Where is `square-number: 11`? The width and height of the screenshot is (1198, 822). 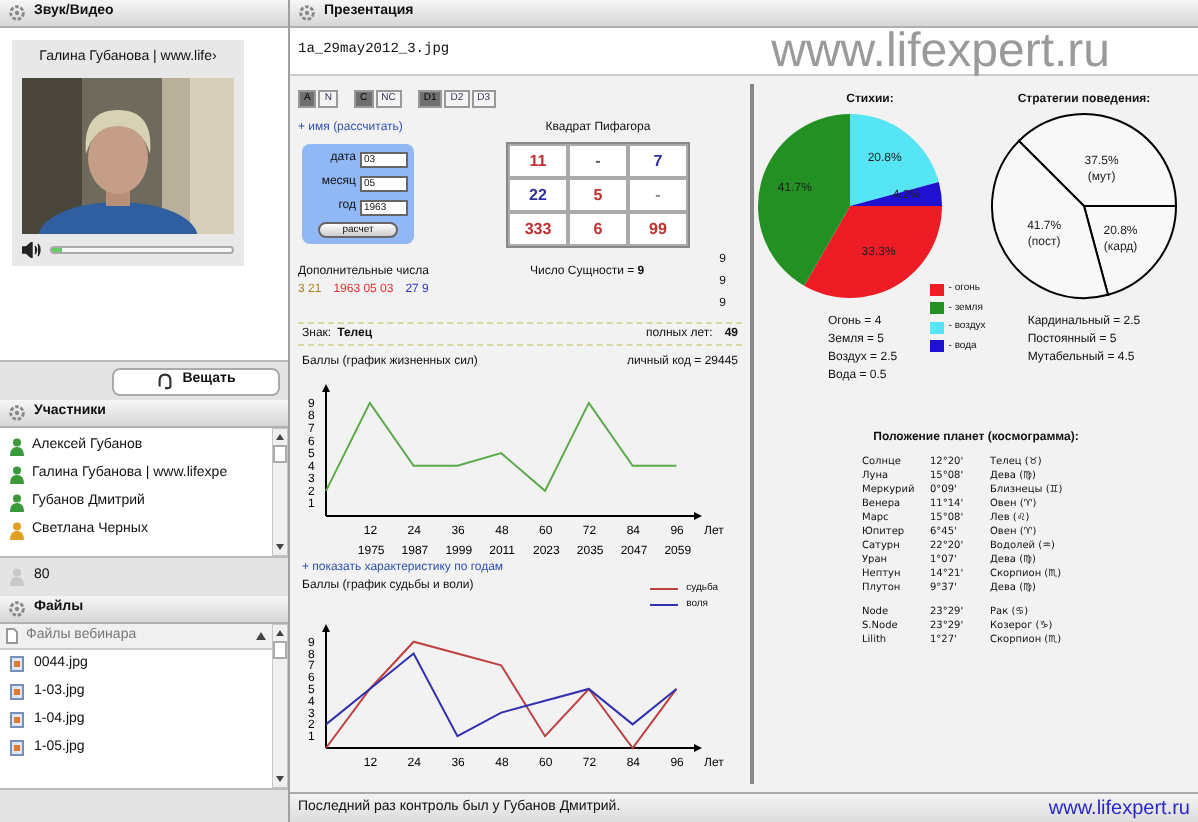 square-number: 11 is located at coordinates (538, 161).